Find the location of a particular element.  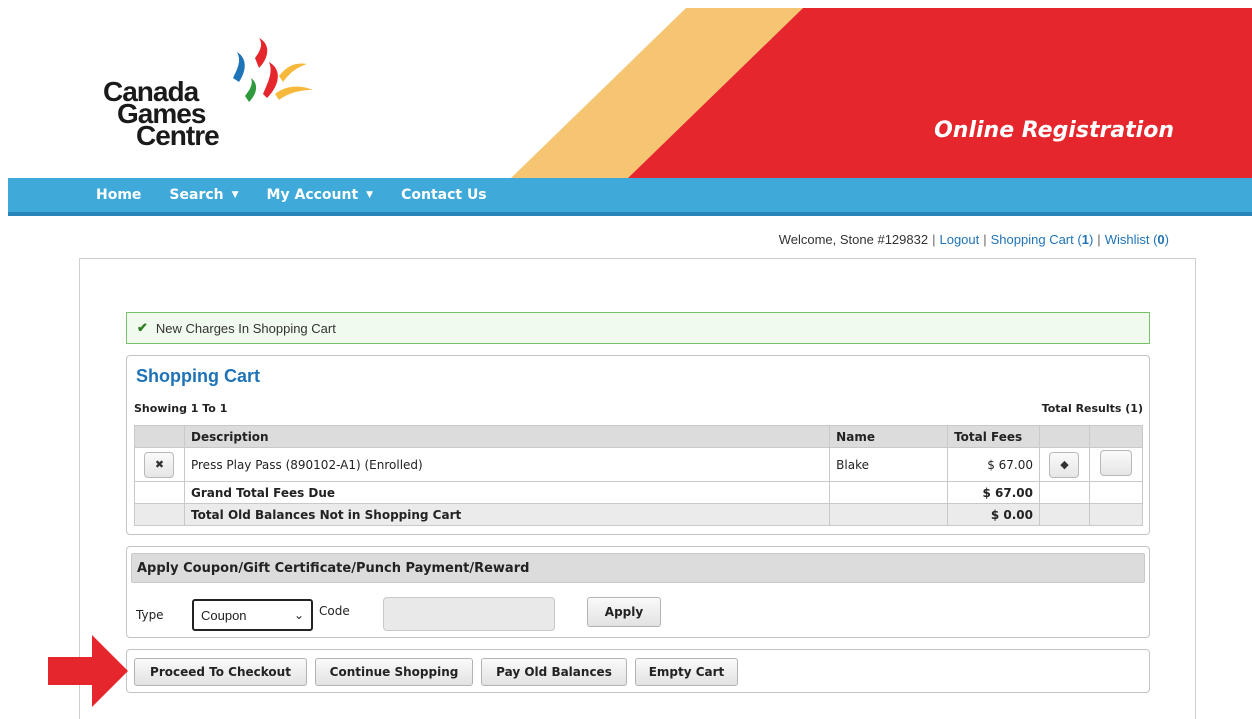

shopping-cart-link: Shopping Cart (1) is located at coordinates (1042, 239).